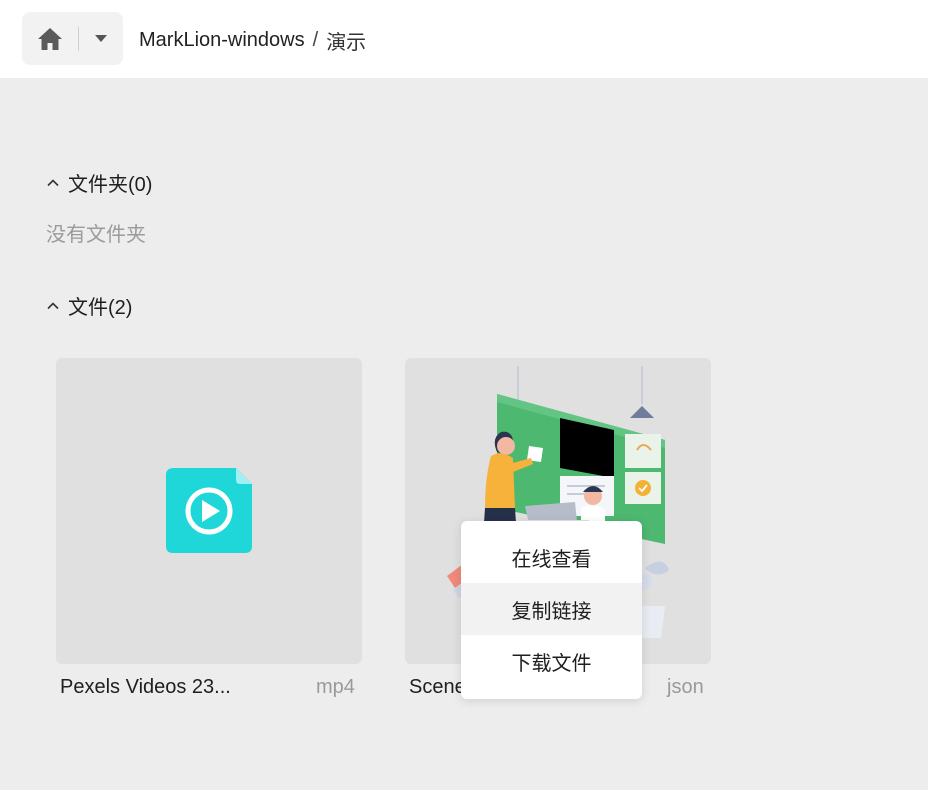  I want to click on folders-section-toggle: 文件夹(0), so click(99, 182).